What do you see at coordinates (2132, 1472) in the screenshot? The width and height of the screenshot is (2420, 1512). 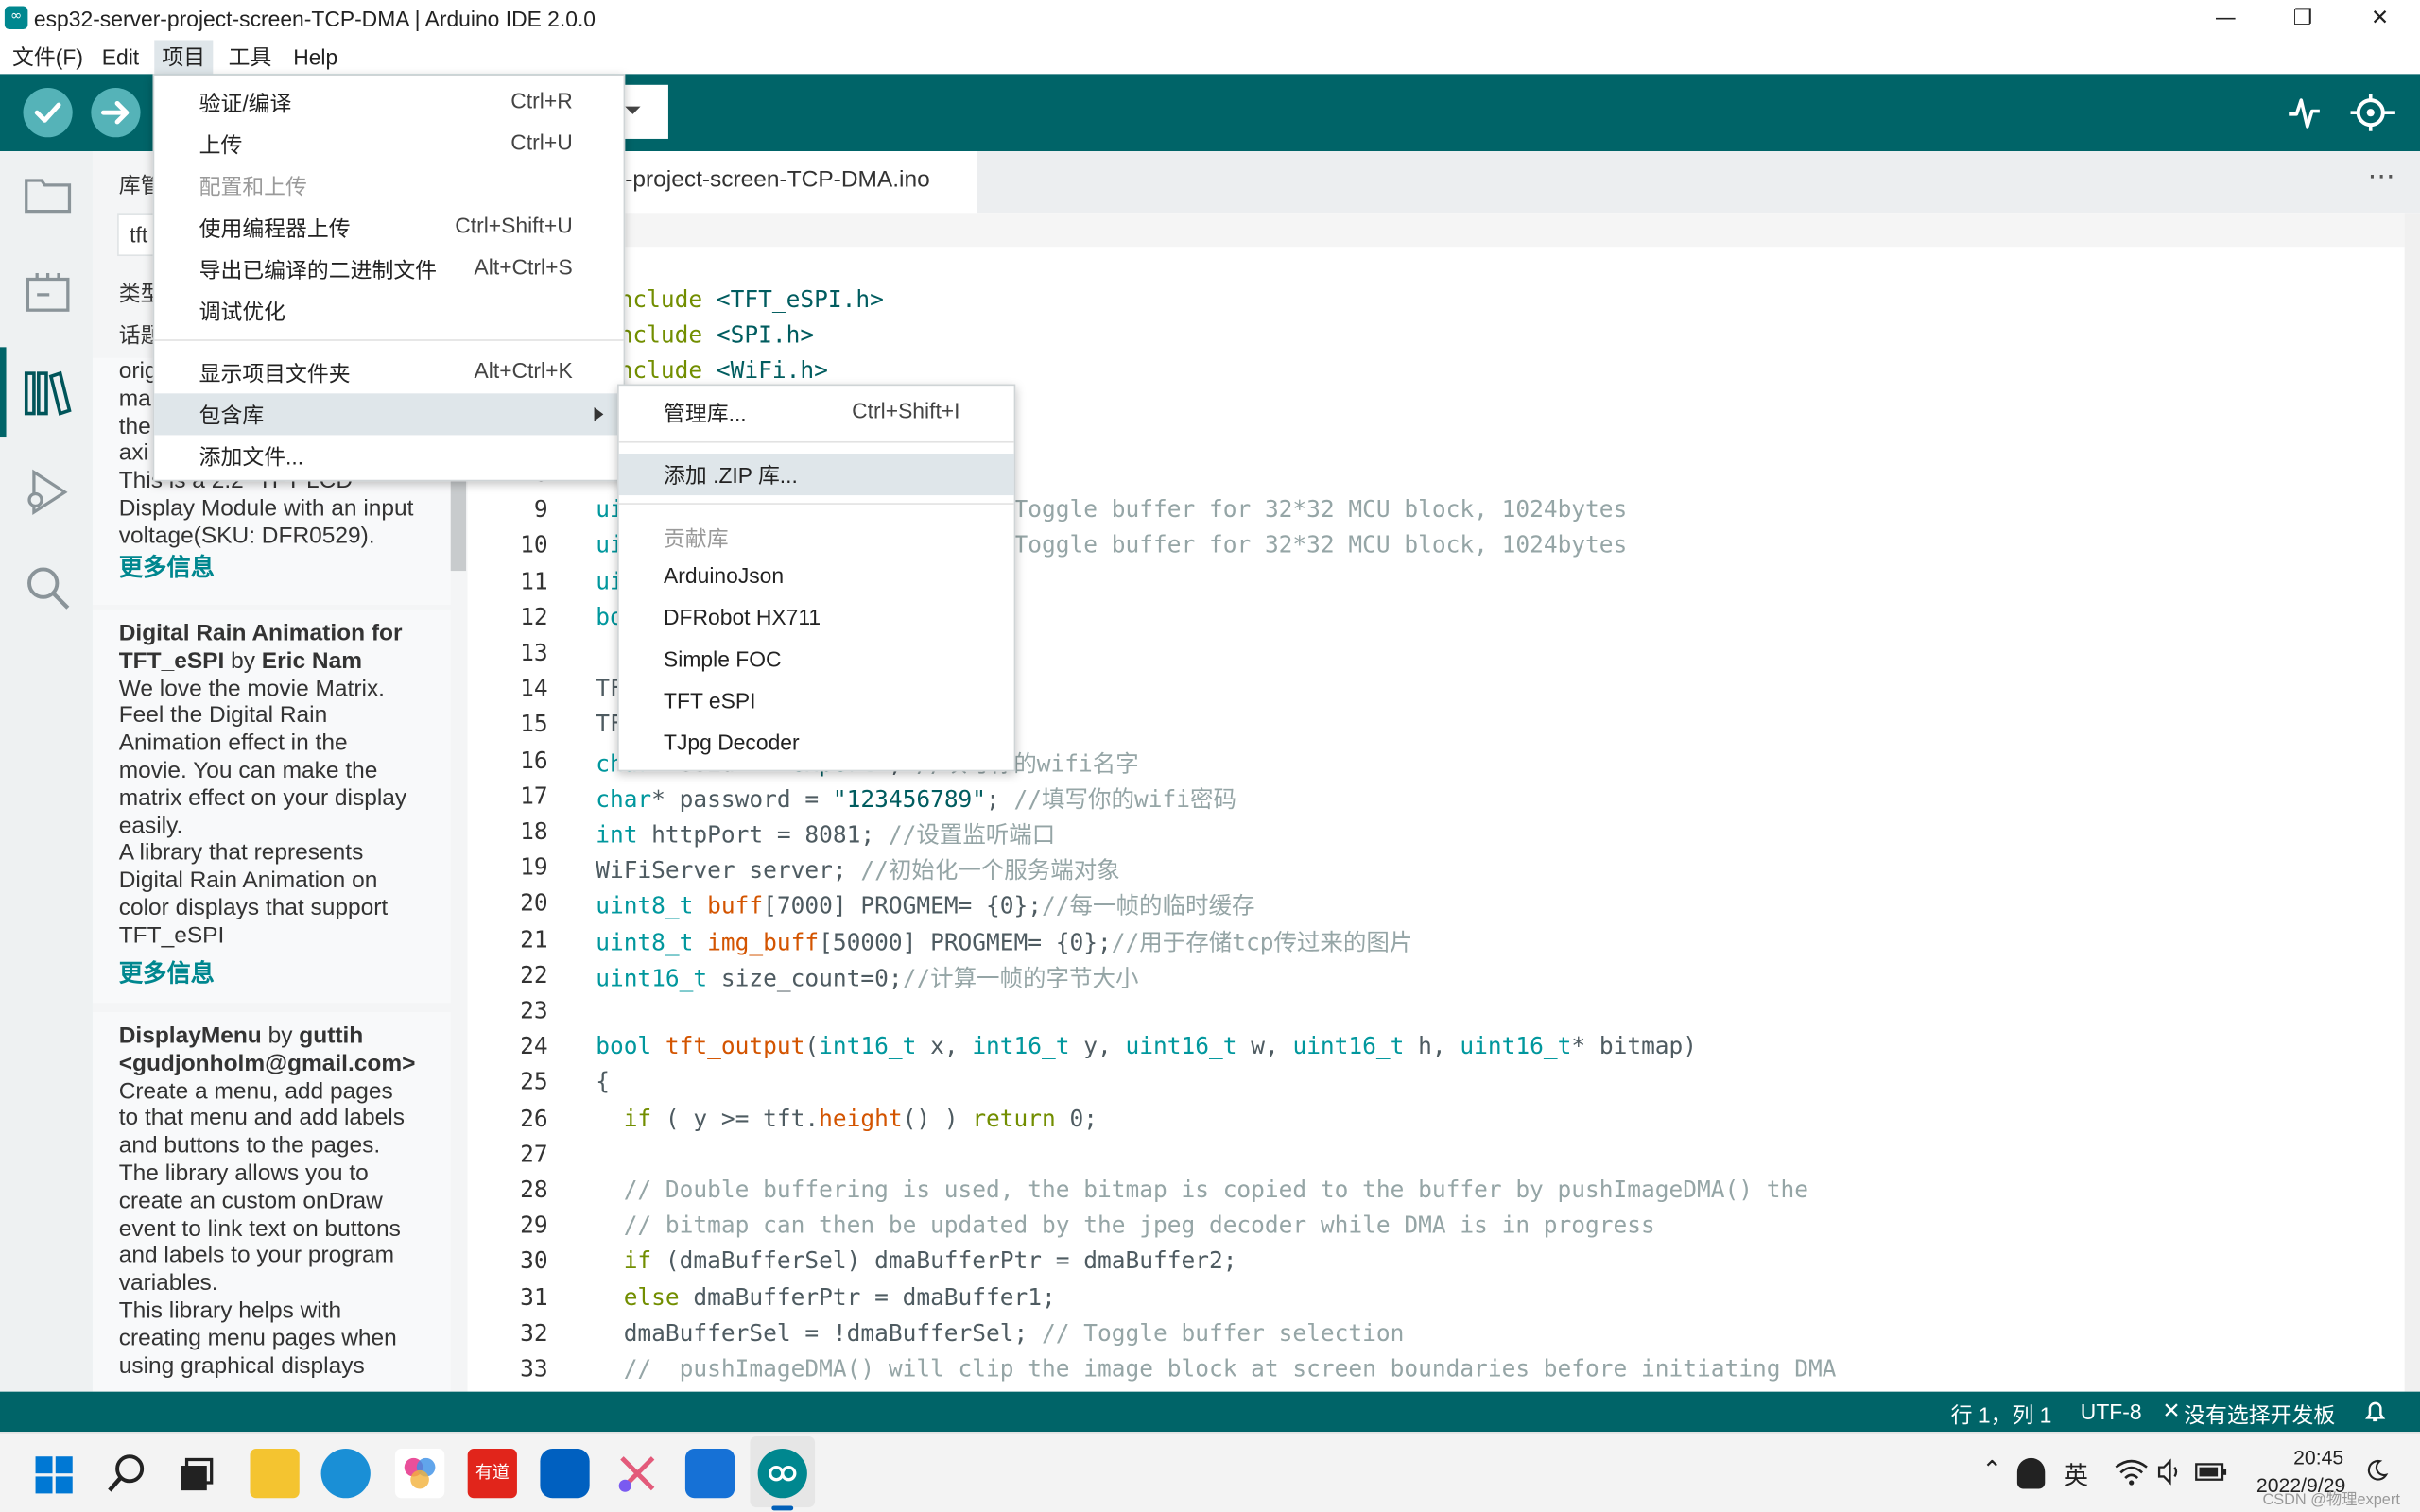 I see `wifi-icon` at bounding box center [2132, 1472].